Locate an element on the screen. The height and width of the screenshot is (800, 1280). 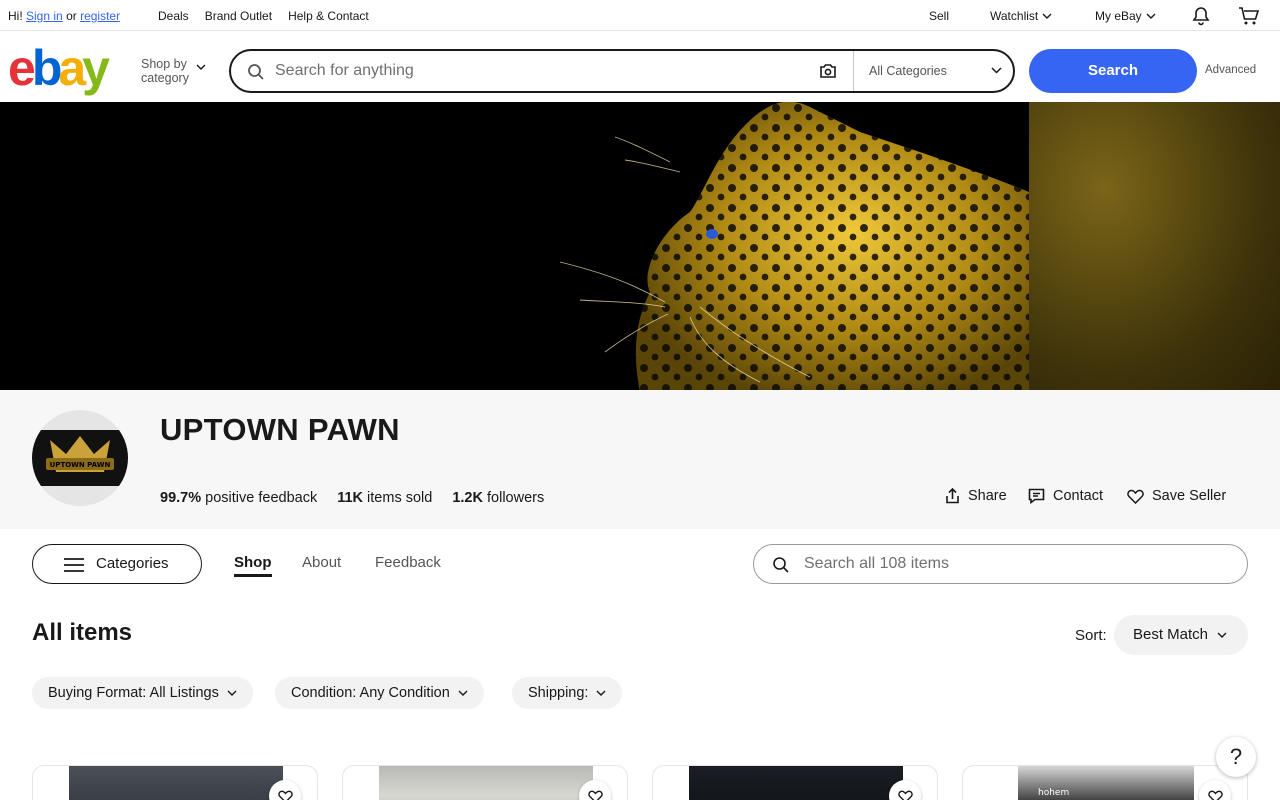
filter-buying-format: Buying Format: All Listings is located at coordinates (142, 693).